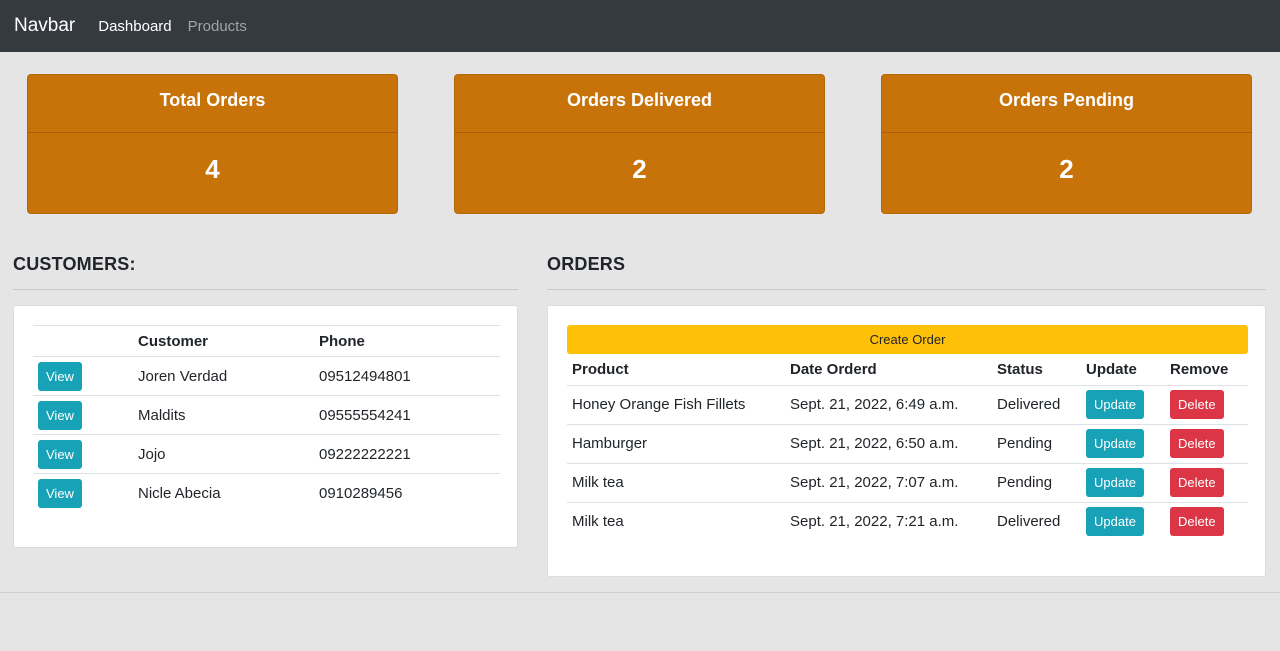 The width and height of the screenshot is (1280, 651). What do you see at coordinates (600, 369) in the screenshot?
I see `column-header-product: Product` at bounding box center [600, 369].